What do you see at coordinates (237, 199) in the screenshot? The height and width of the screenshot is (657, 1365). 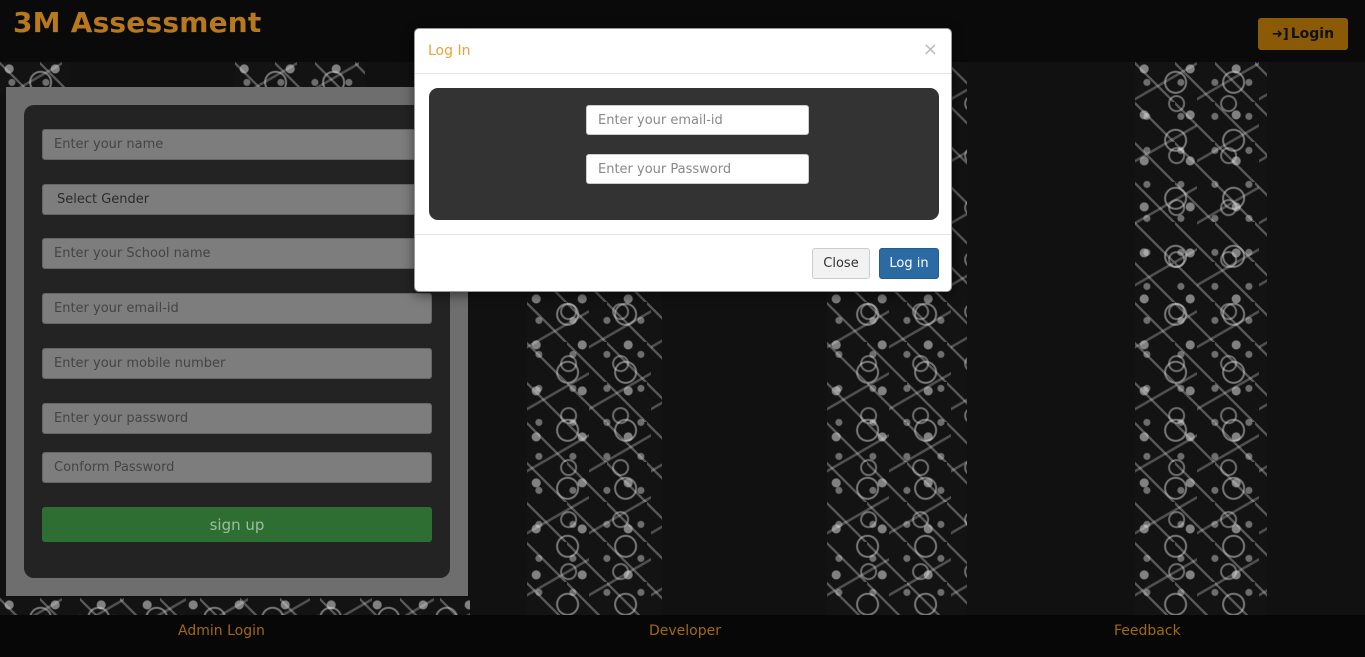 I see `gender-select: Select Gender` at bounding box center [237, 199].